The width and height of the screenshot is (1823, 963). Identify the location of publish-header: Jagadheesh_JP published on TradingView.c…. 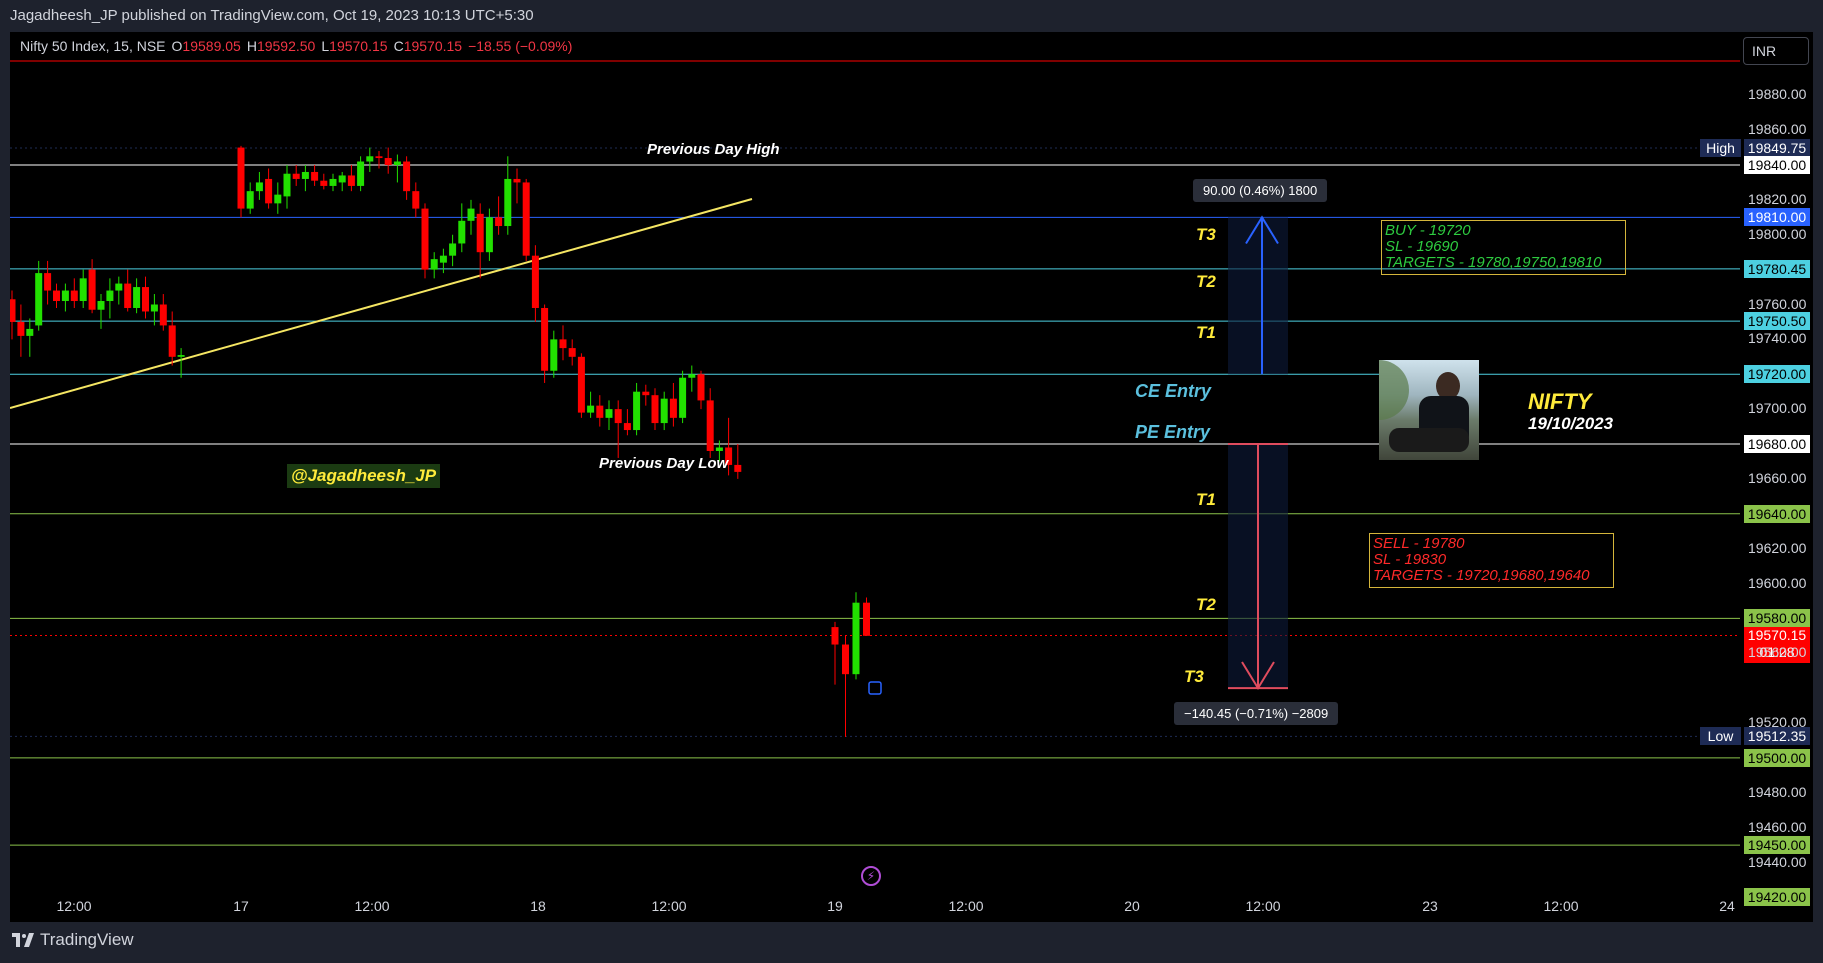
(911, 16).